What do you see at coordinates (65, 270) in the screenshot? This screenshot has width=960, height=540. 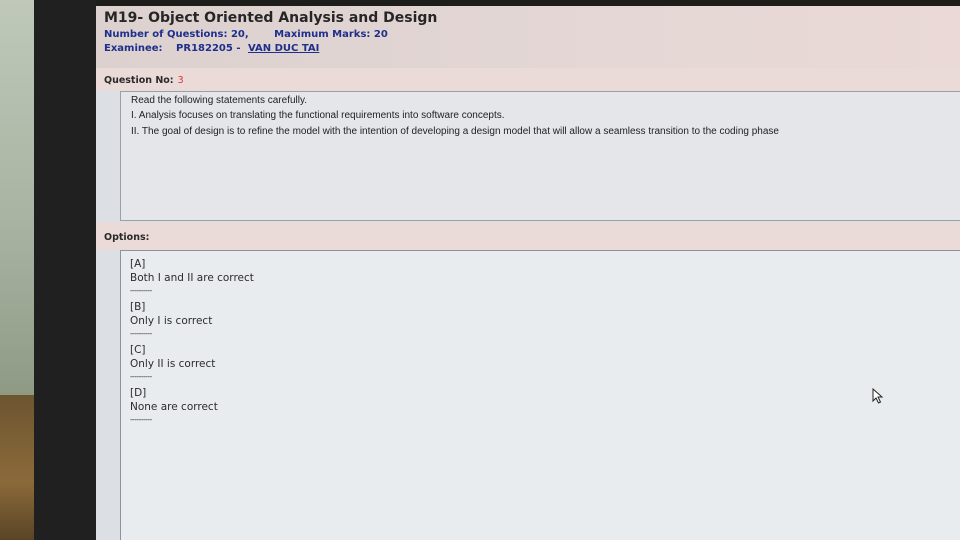 I see `monitor-bezel-left` at bounding box center [65, 270].